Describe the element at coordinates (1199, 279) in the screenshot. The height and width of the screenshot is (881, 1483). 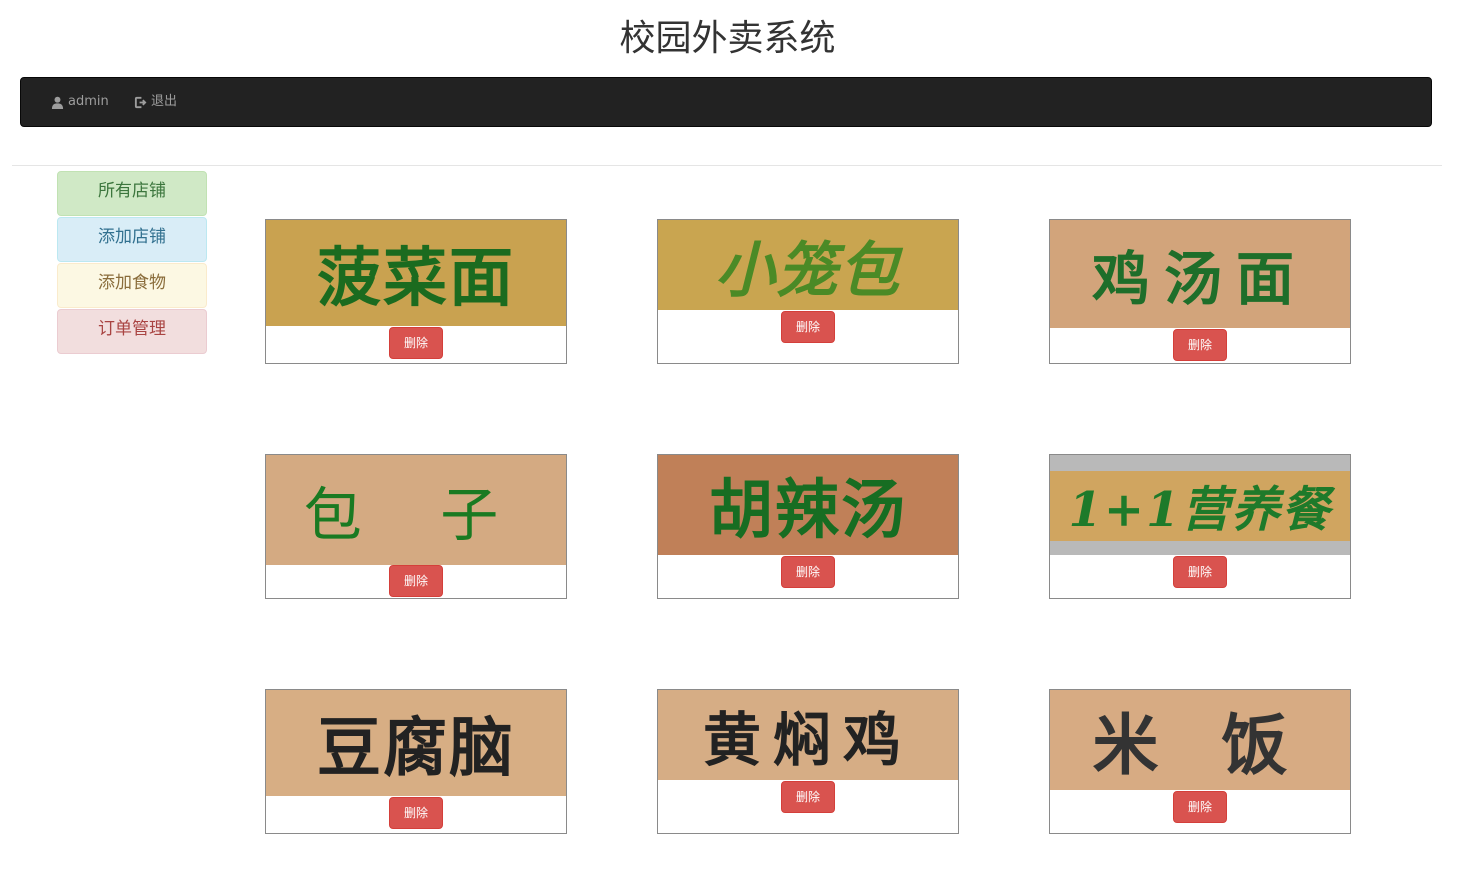
I see `shop-name: 鸡汤面` at that location.